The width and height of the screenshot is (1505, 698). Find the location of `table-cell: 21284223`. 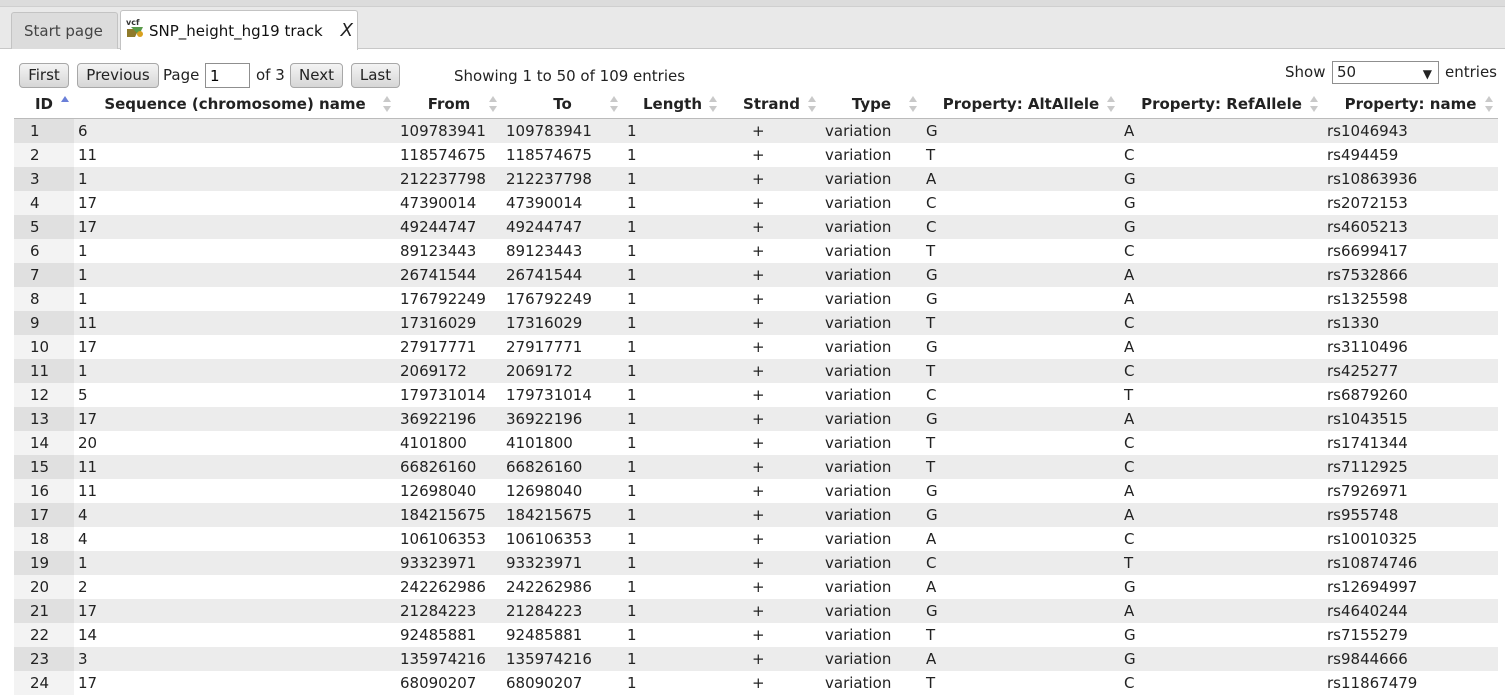

table-cell: 21284223 is located at coordinates (449, 611).